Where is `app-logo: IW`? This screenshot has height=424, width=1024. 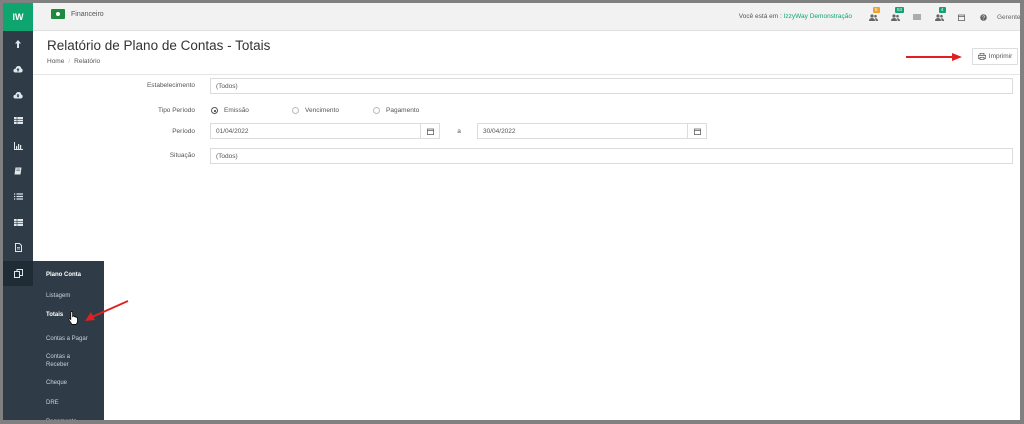 app-logo: IW is located at coordinates (18, 17).